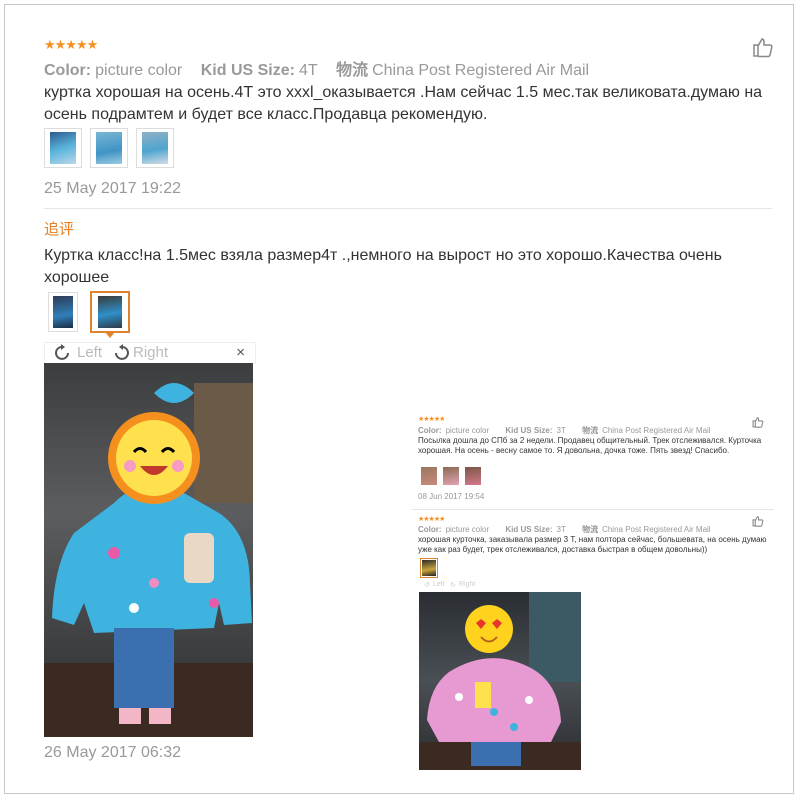  What do you see at coordinates (451, 496) in the screenshot?
I see `review-date: 08 Jun 2017 19:54` at bounding box center [451, 496].